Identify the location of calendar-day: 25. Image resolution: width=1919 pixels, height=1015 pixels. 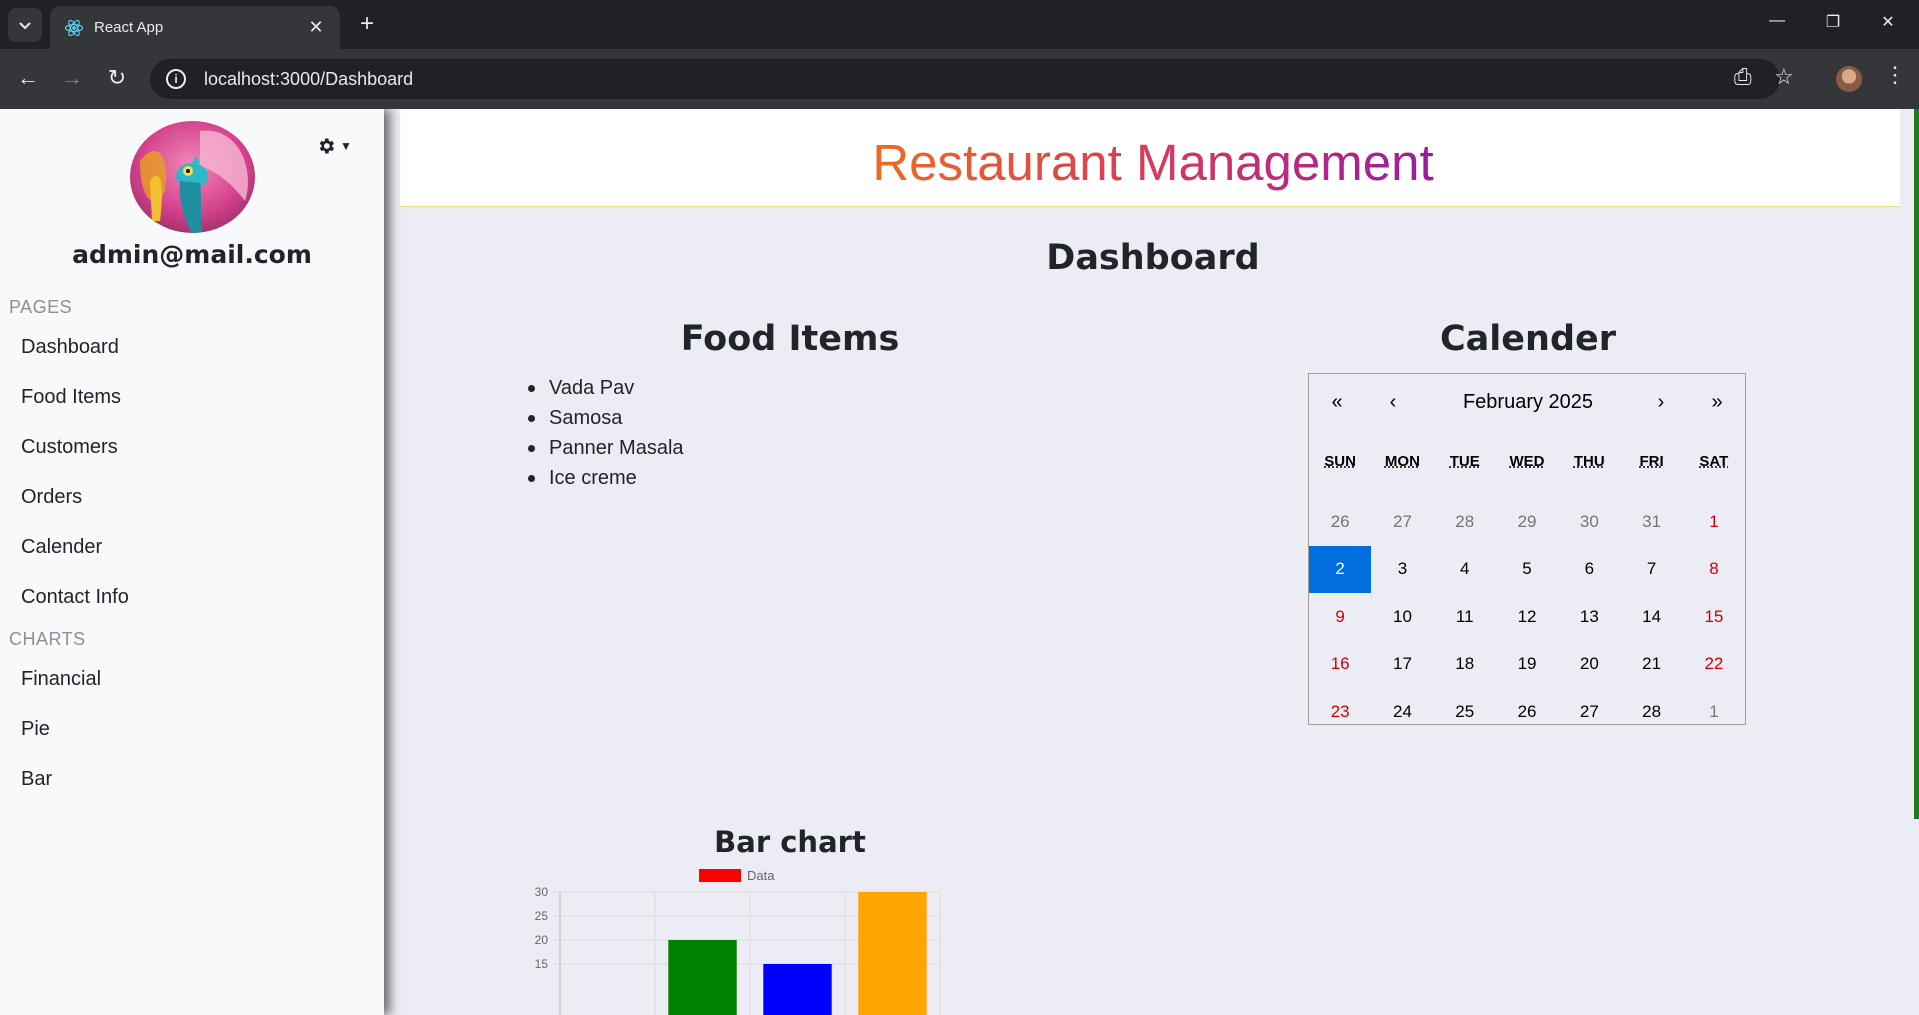
(1465, 712).